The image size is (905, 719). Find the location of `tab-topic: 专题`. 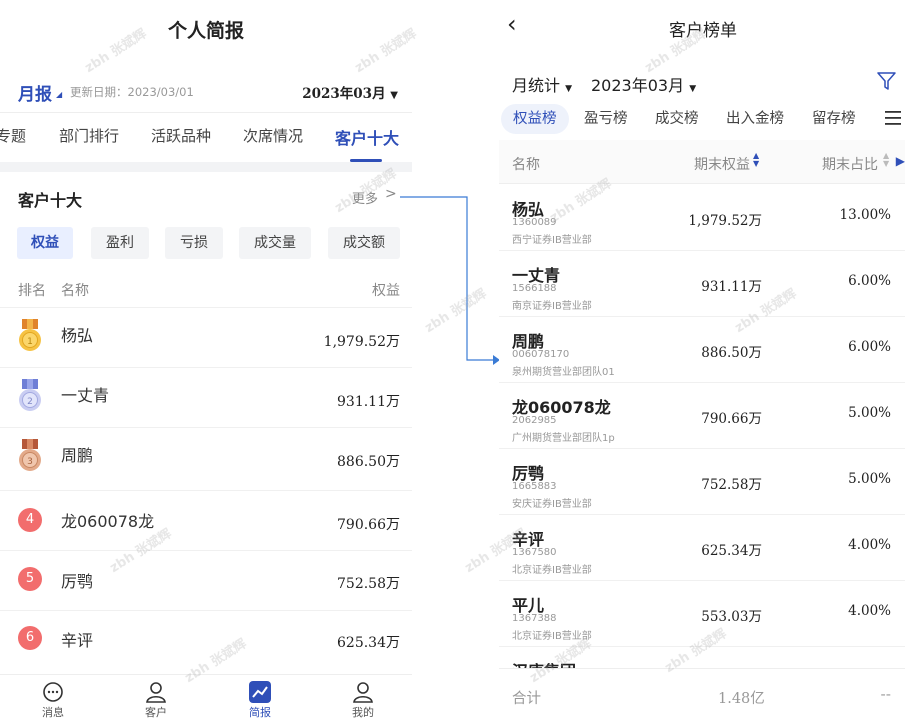

tab-topic: 专题 is located at coordinates (13, 135).